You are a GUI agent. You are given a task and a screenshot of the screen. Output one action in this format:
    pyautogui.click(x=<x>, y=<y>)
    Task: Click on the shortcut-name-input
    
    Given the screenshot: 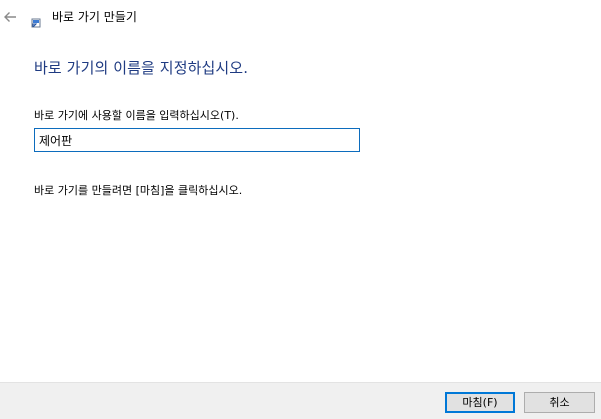 What is the action you would take?
    pyautogui.click(x=197, y=140)
    